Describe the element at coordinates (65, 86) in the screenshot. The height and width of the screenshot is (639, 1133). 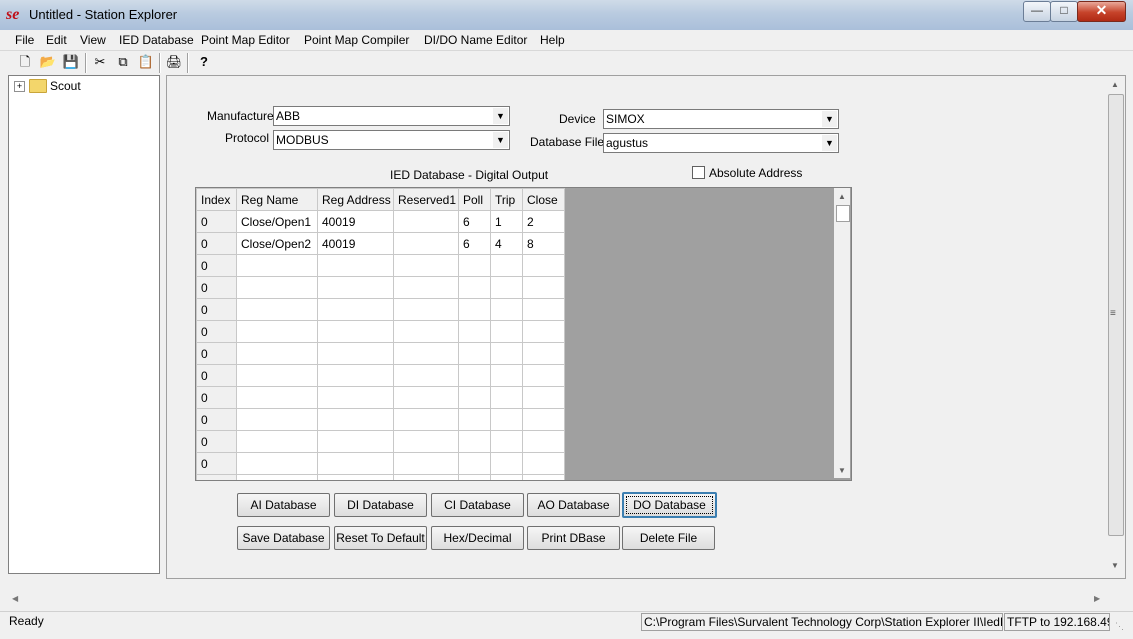
I see `tree-item-scout: Scout` at that location.